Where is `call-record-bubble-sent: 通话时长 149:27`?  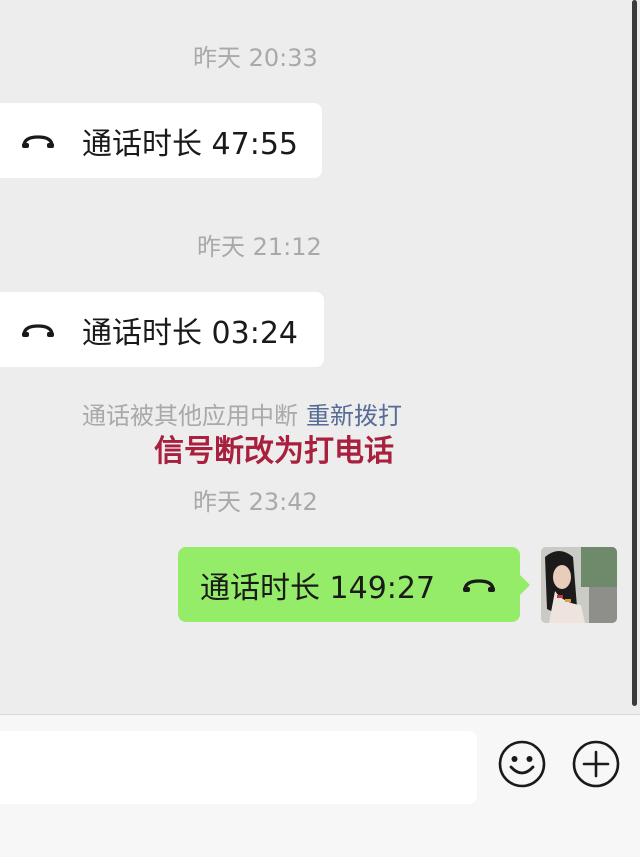 call-record-bubble-sent: 通话时长 149:27 is located at coordinates (354, 584).